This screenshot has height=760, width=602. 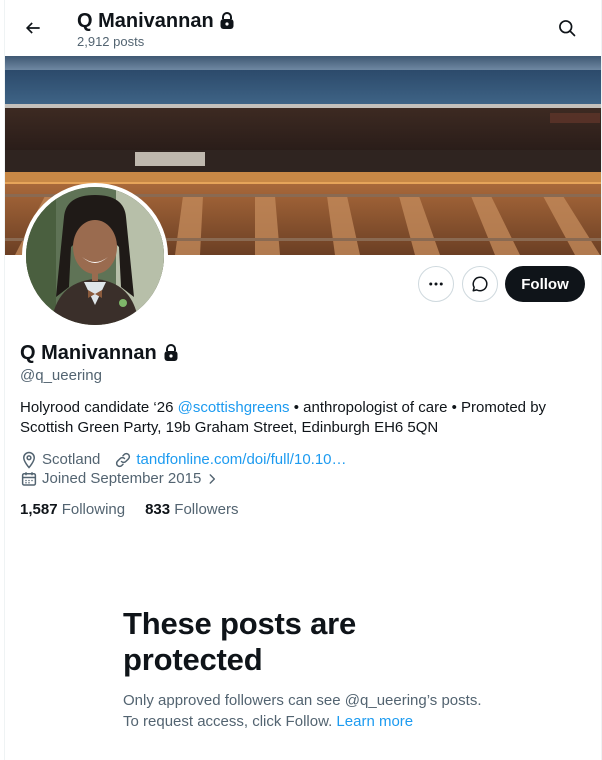 I want to click on arrow-left-icon, so click(x=32, y=28).